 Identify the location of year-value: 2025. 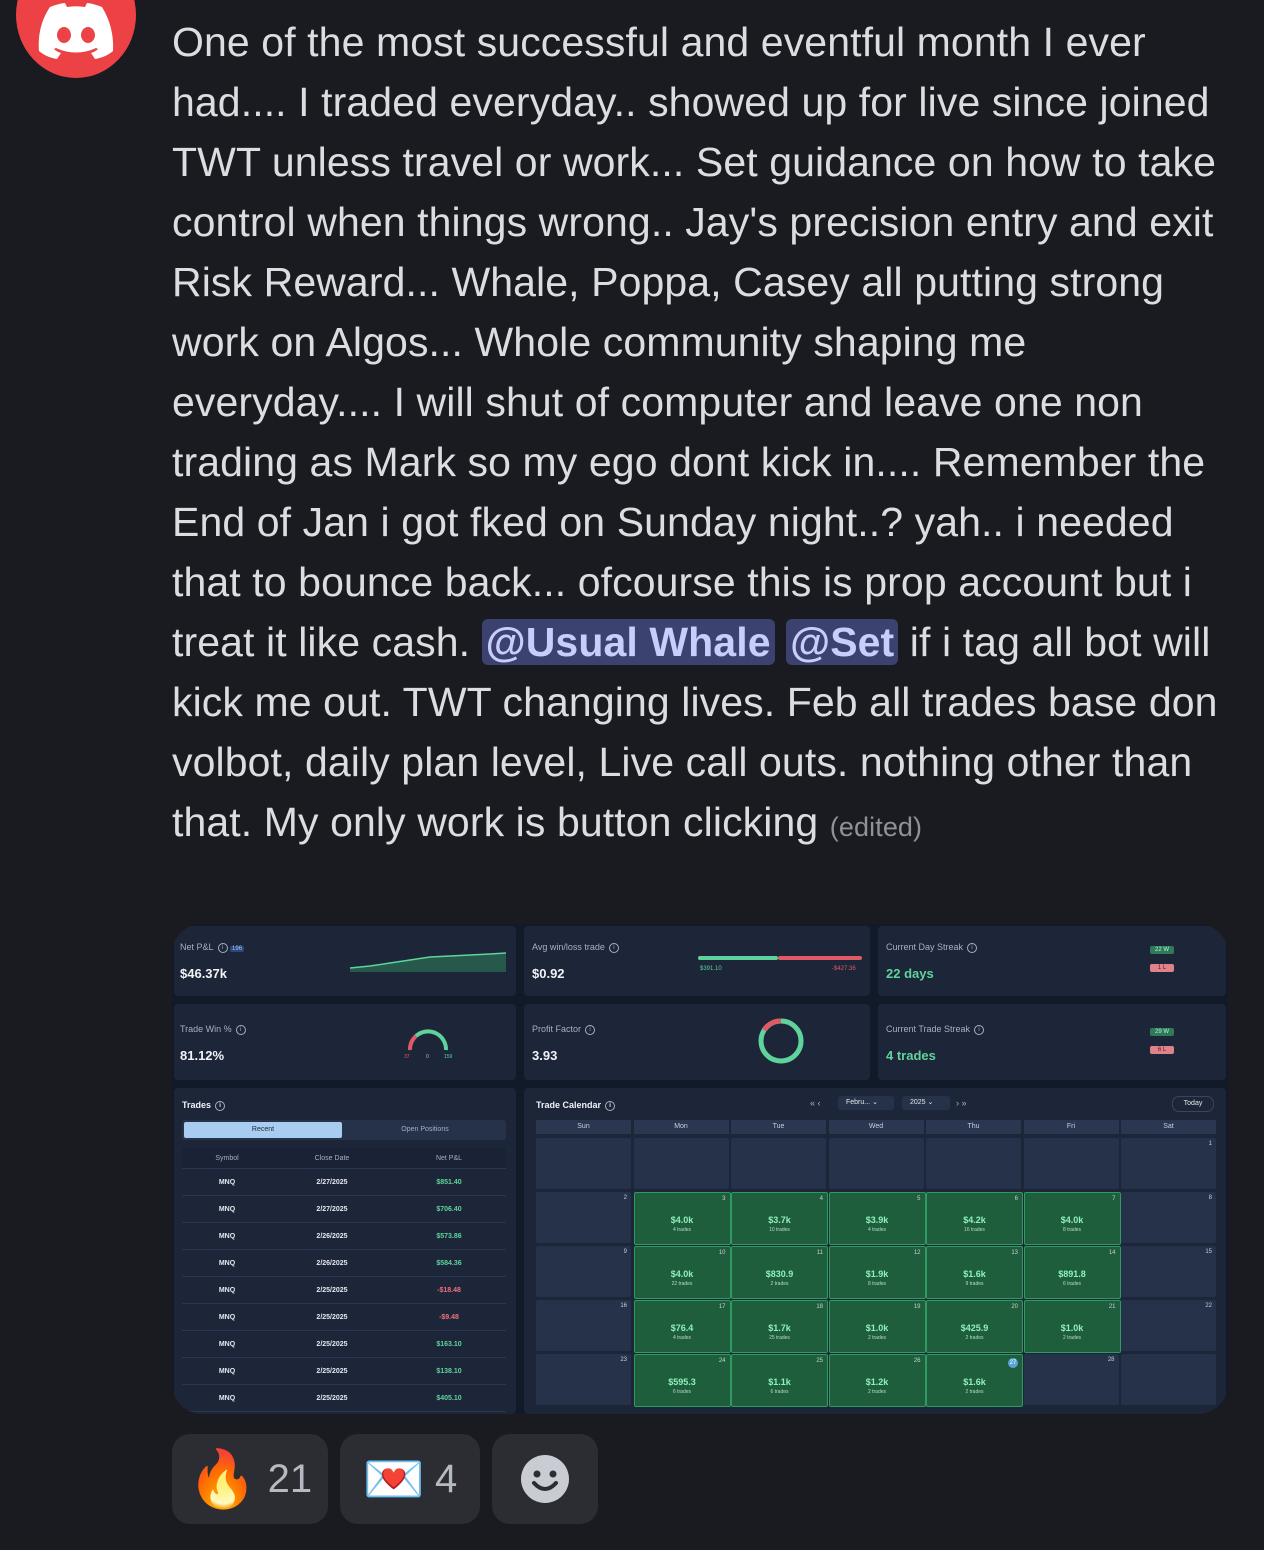
(918, 1102).